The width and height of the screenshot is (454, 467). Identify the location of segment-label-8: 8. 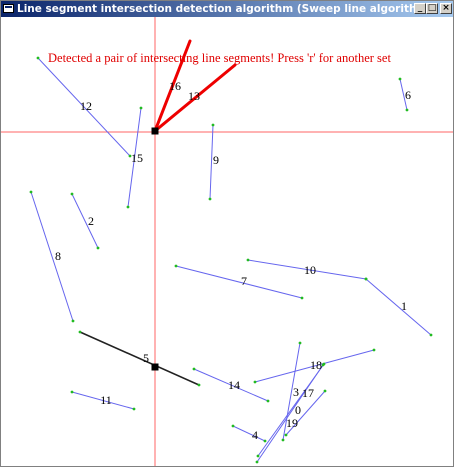
(58, 256).